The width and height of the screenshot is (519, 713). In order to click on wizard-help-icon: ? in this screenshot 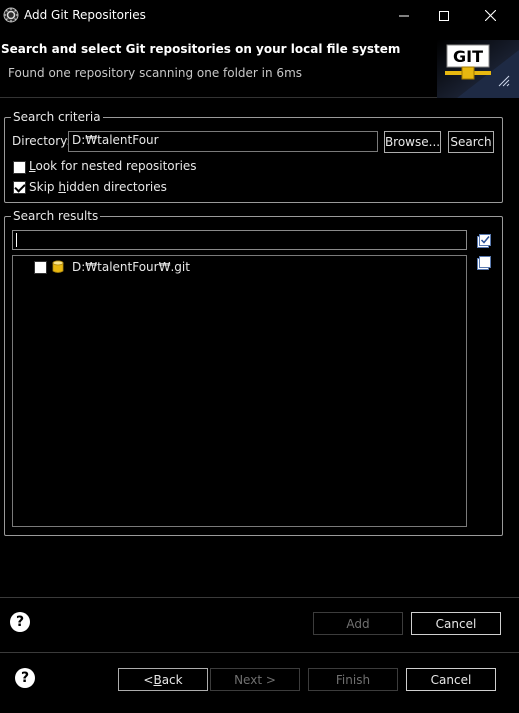, I will do `click(25, 678)`.